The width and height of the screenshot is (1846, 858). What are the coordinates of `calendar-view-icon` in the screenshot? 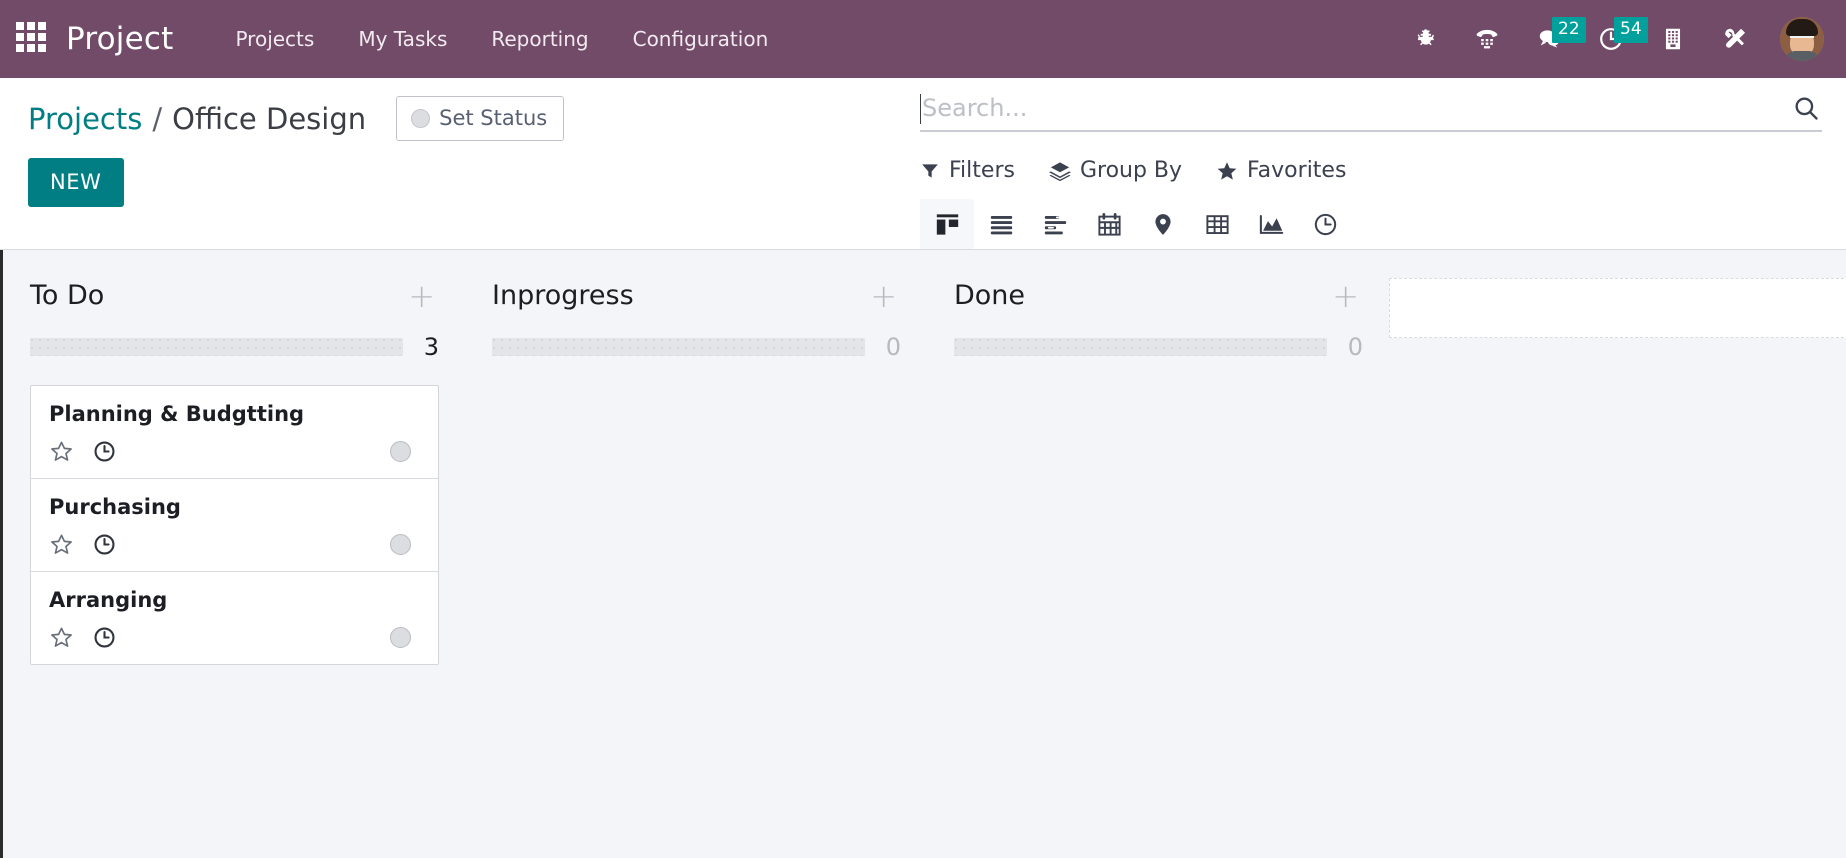 It's located at (1109, 224).